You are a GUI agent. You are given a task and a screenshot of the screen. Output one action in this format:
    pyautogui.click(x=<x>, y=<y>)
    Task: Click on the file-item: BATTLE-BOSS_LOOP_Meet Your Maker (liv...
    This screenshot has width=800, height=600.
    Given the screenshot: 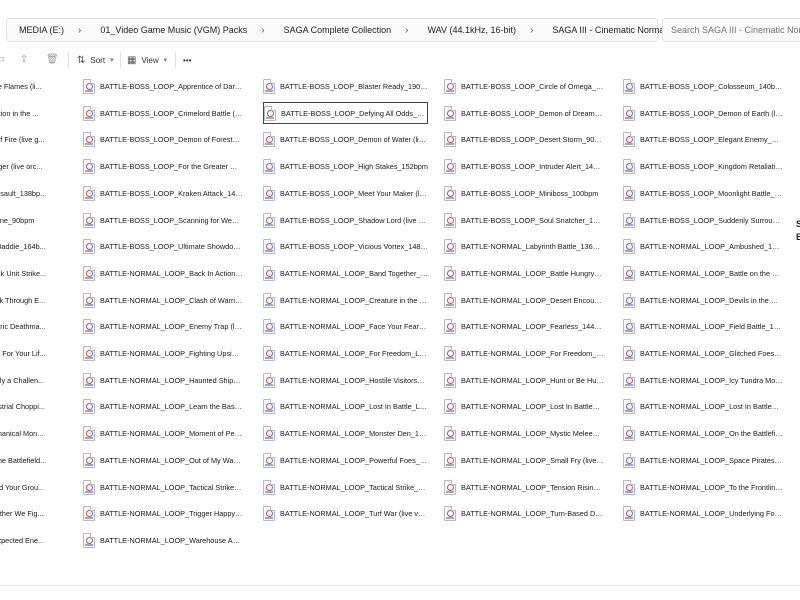 What is the action you would take?
    pyautogui.click(x=345, y=193)
    